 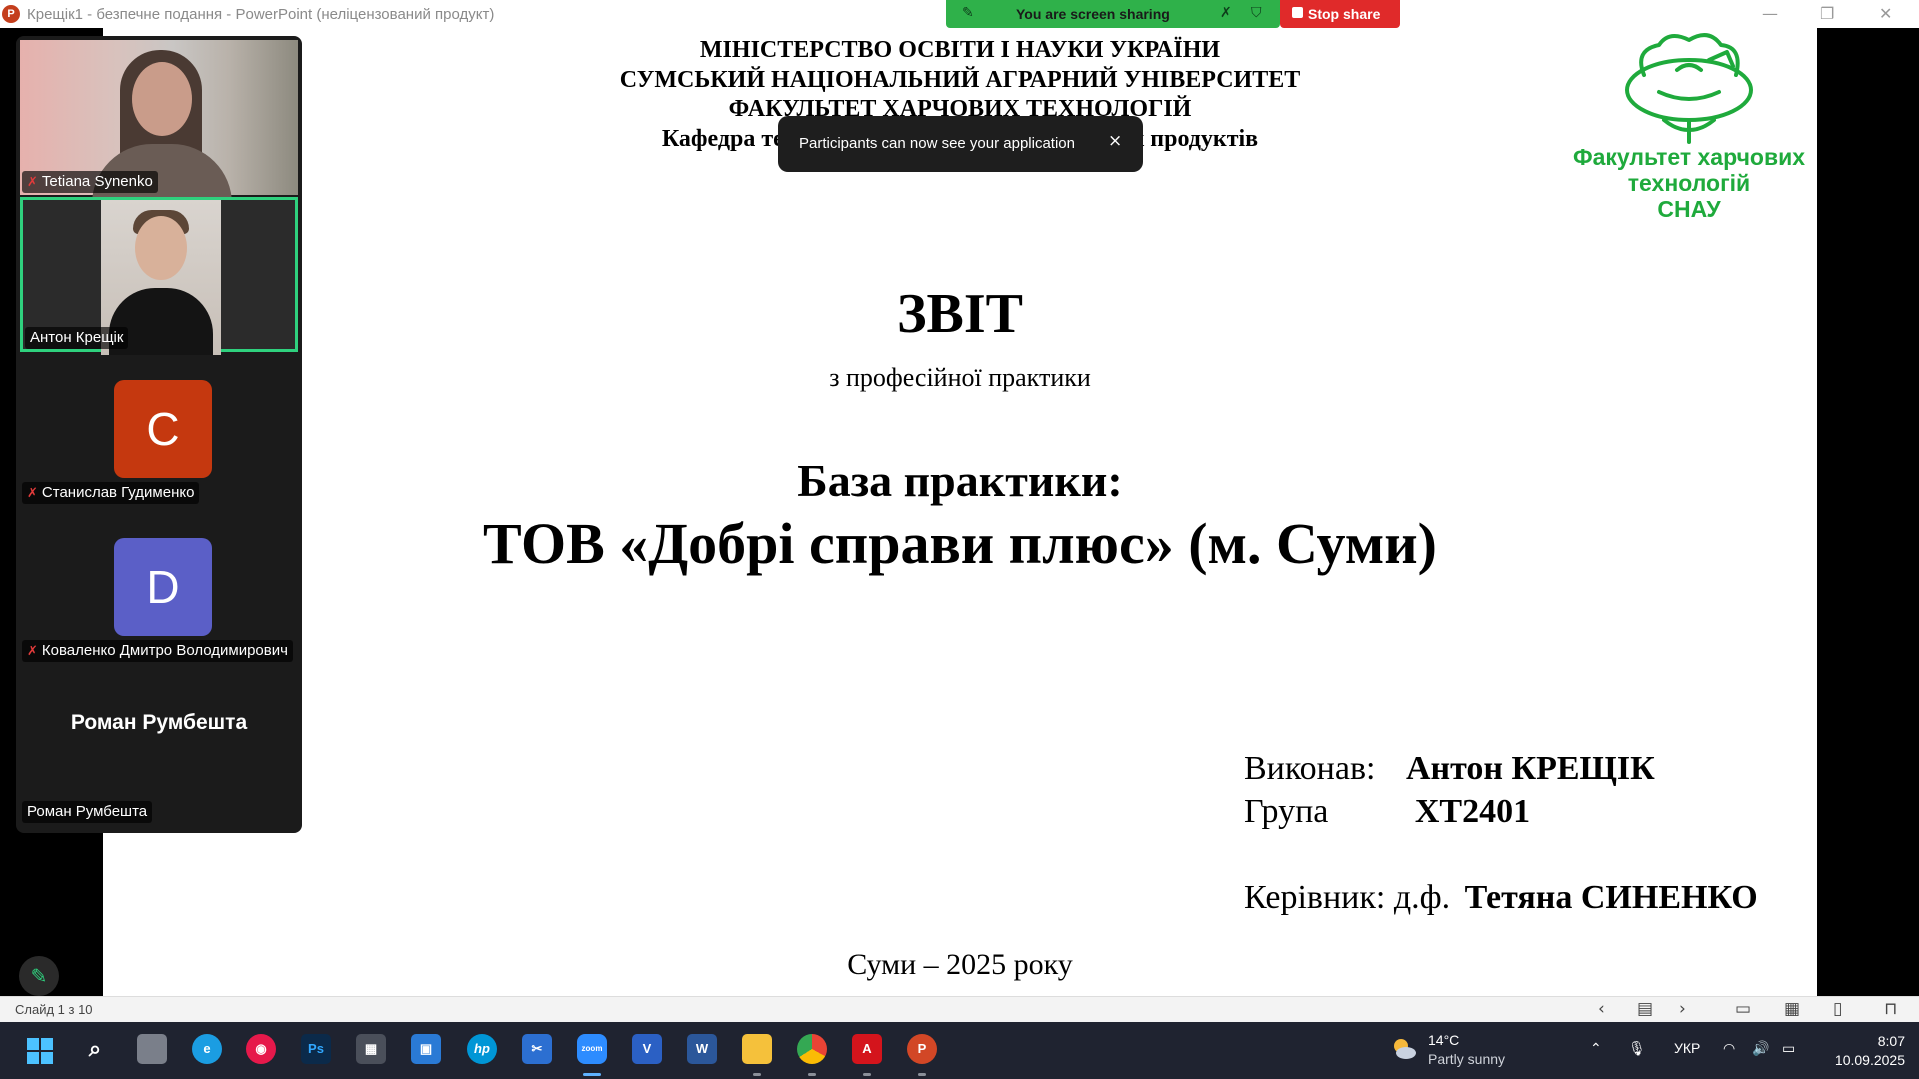 I want to click on volume-icon: 🔊, so click(x=1760, y=1048).